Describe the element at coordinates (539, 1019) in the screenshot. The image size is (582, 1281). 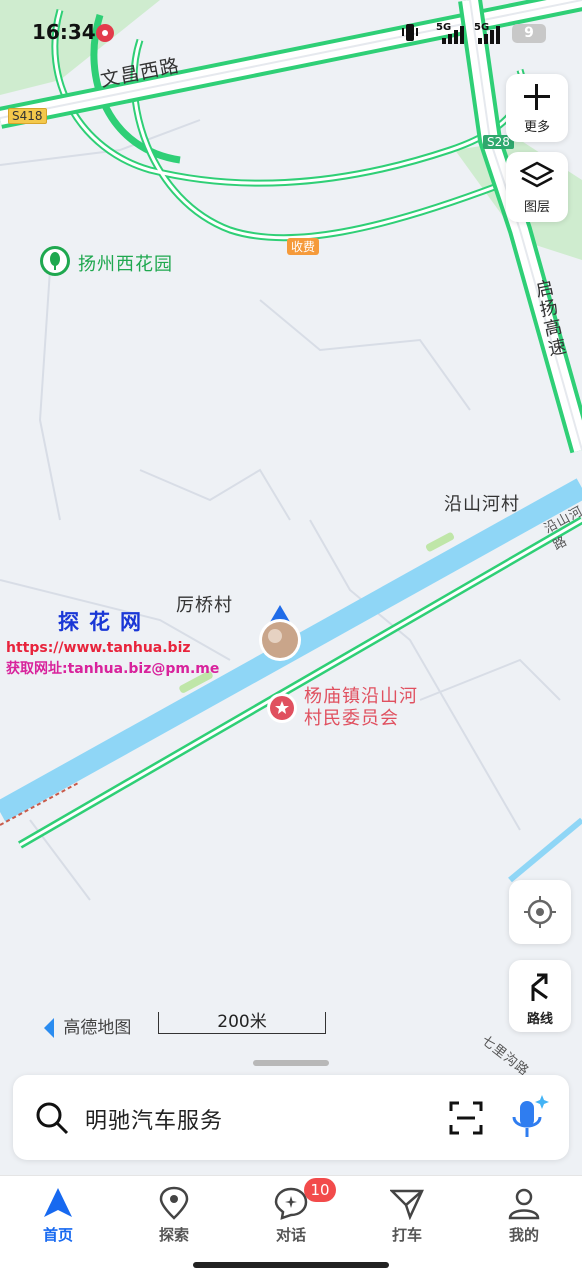
I see `route-label: 路线` at that location.